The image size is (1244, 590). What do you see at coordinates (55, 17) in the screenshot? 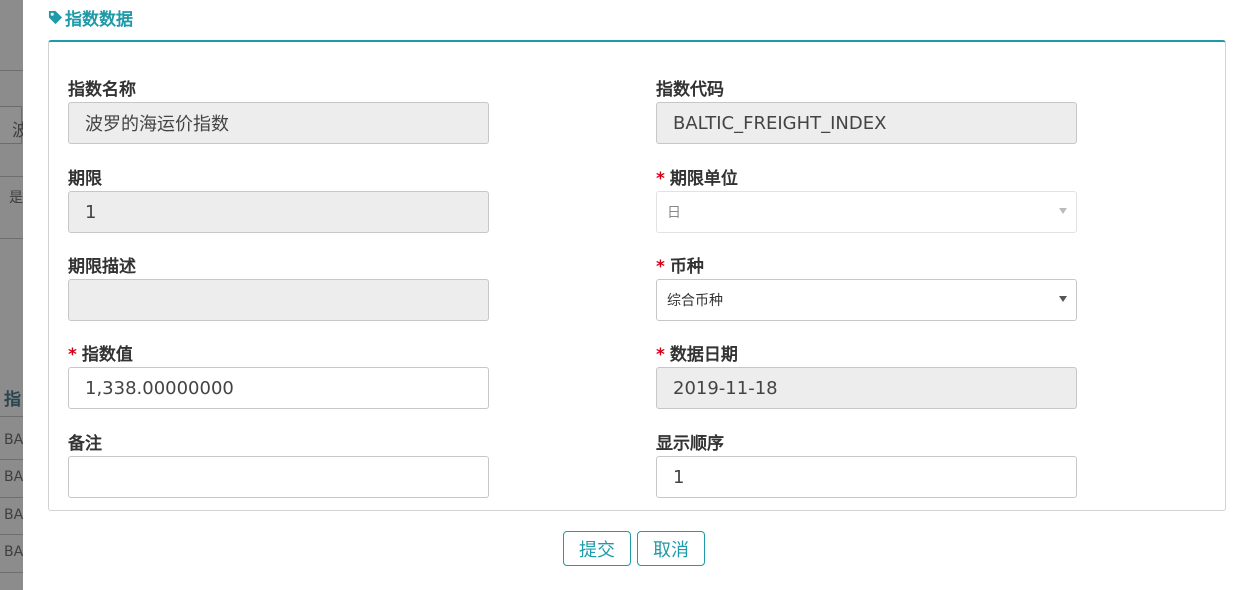
I see `tag-icon` at bounding box center [55, 17].